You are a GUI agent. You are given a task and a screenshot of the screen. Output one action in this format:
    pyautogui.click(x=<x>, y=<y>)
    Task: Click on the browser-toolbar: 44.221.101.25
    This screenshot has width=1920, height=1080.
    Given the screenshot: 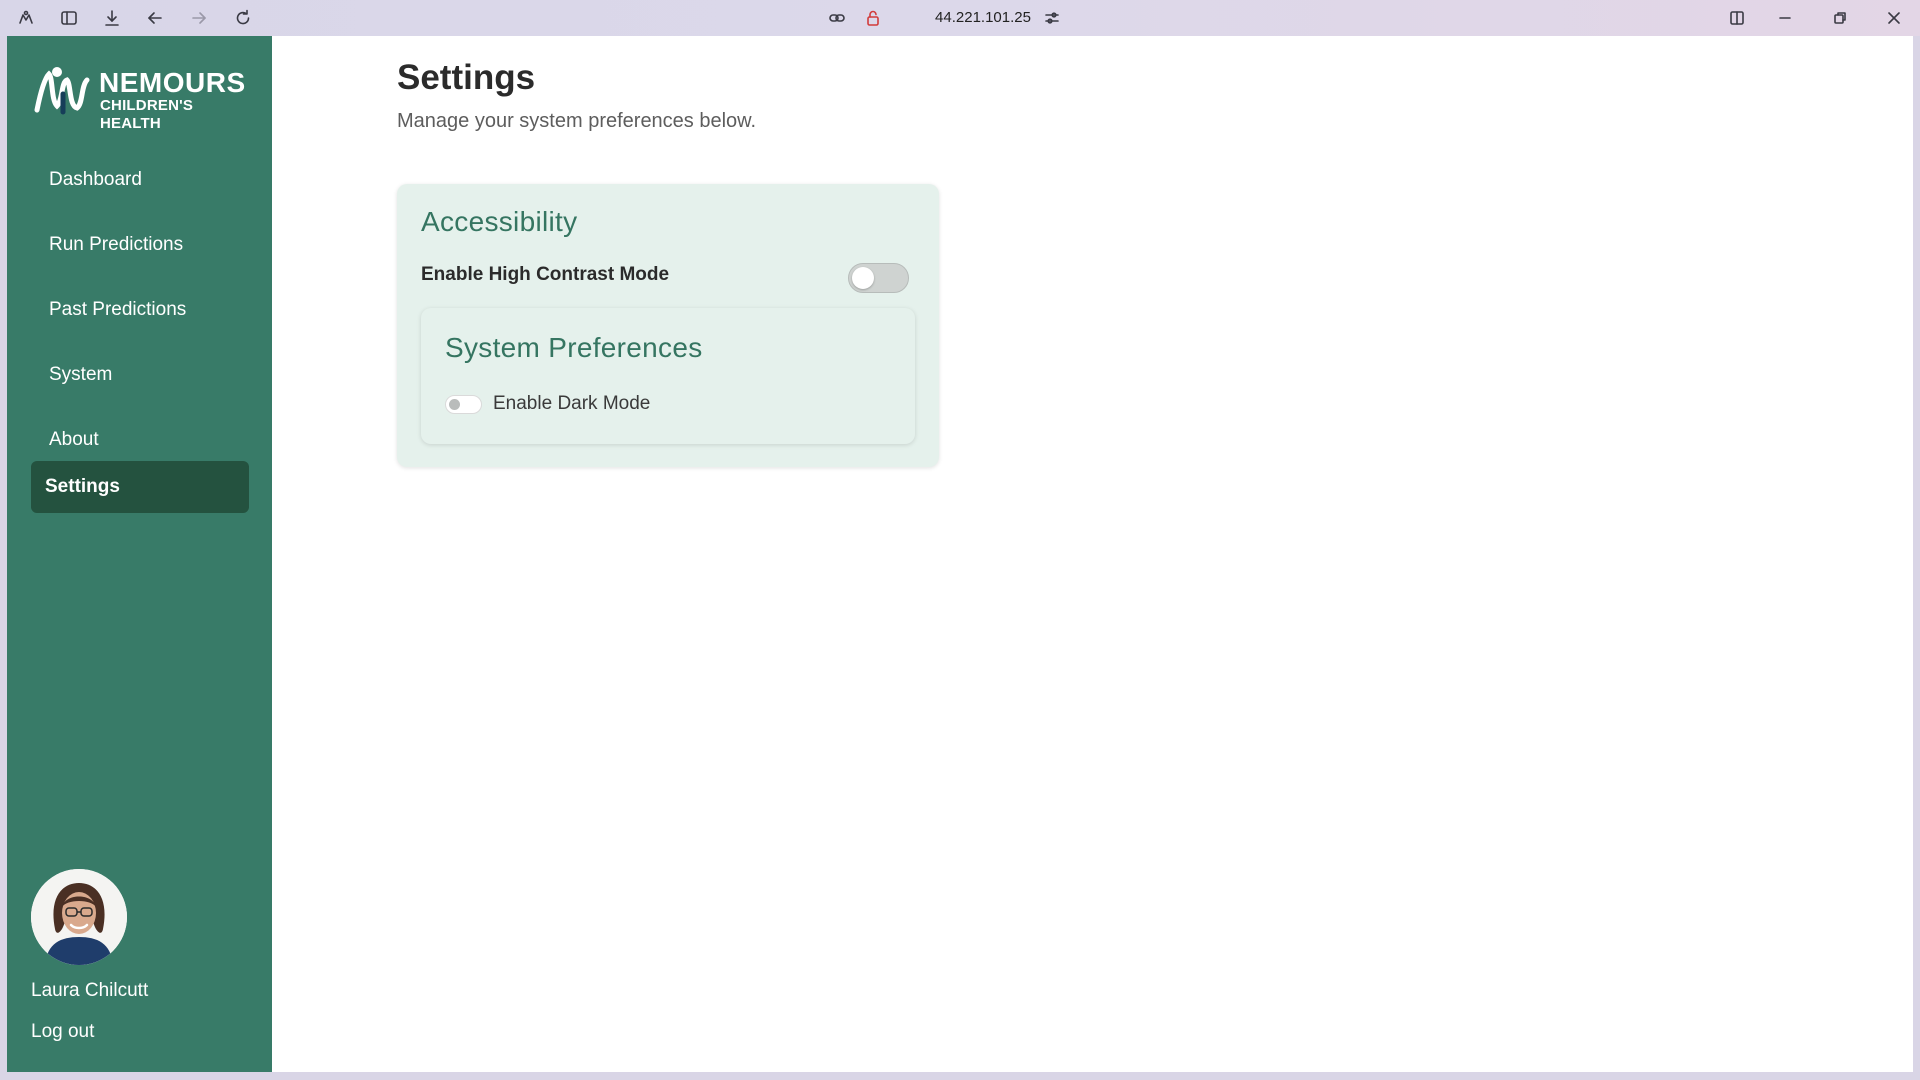 What is the action you would take?
    pyautogui.click(x=960, y=18)
    